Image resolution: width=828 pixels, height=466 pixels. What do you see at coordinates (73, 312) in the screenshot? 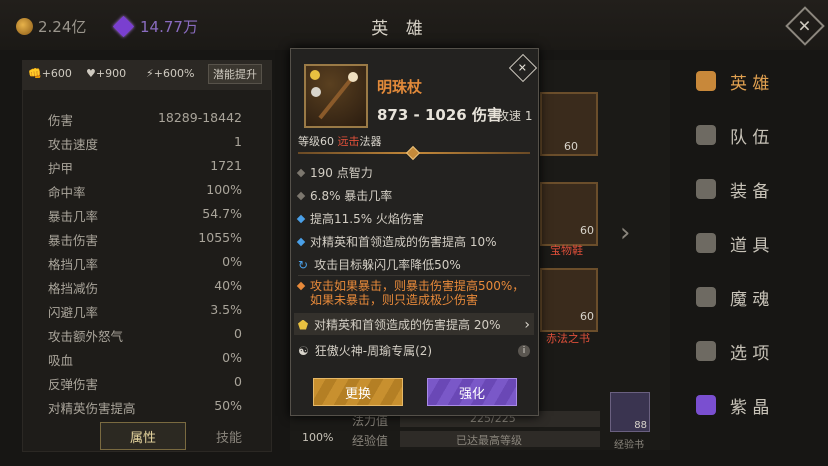
I see `stat-label: 闪避几率` at bounding box center [73, 312].